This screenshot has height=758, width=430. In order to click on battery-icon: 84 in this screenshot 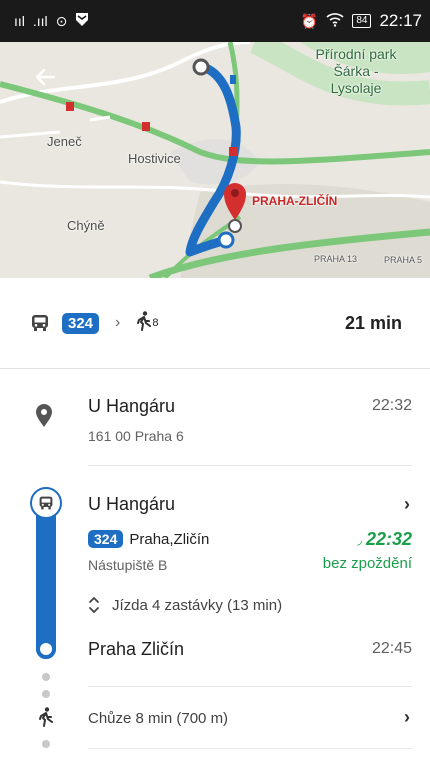, I will do `click(362, 21)`.